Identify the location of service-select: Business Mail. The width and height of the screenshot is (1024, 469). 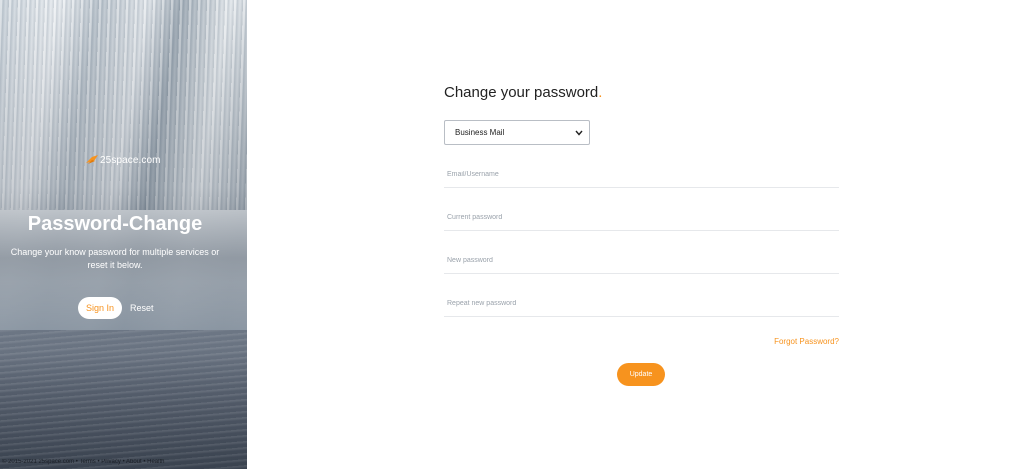
(517, 132).